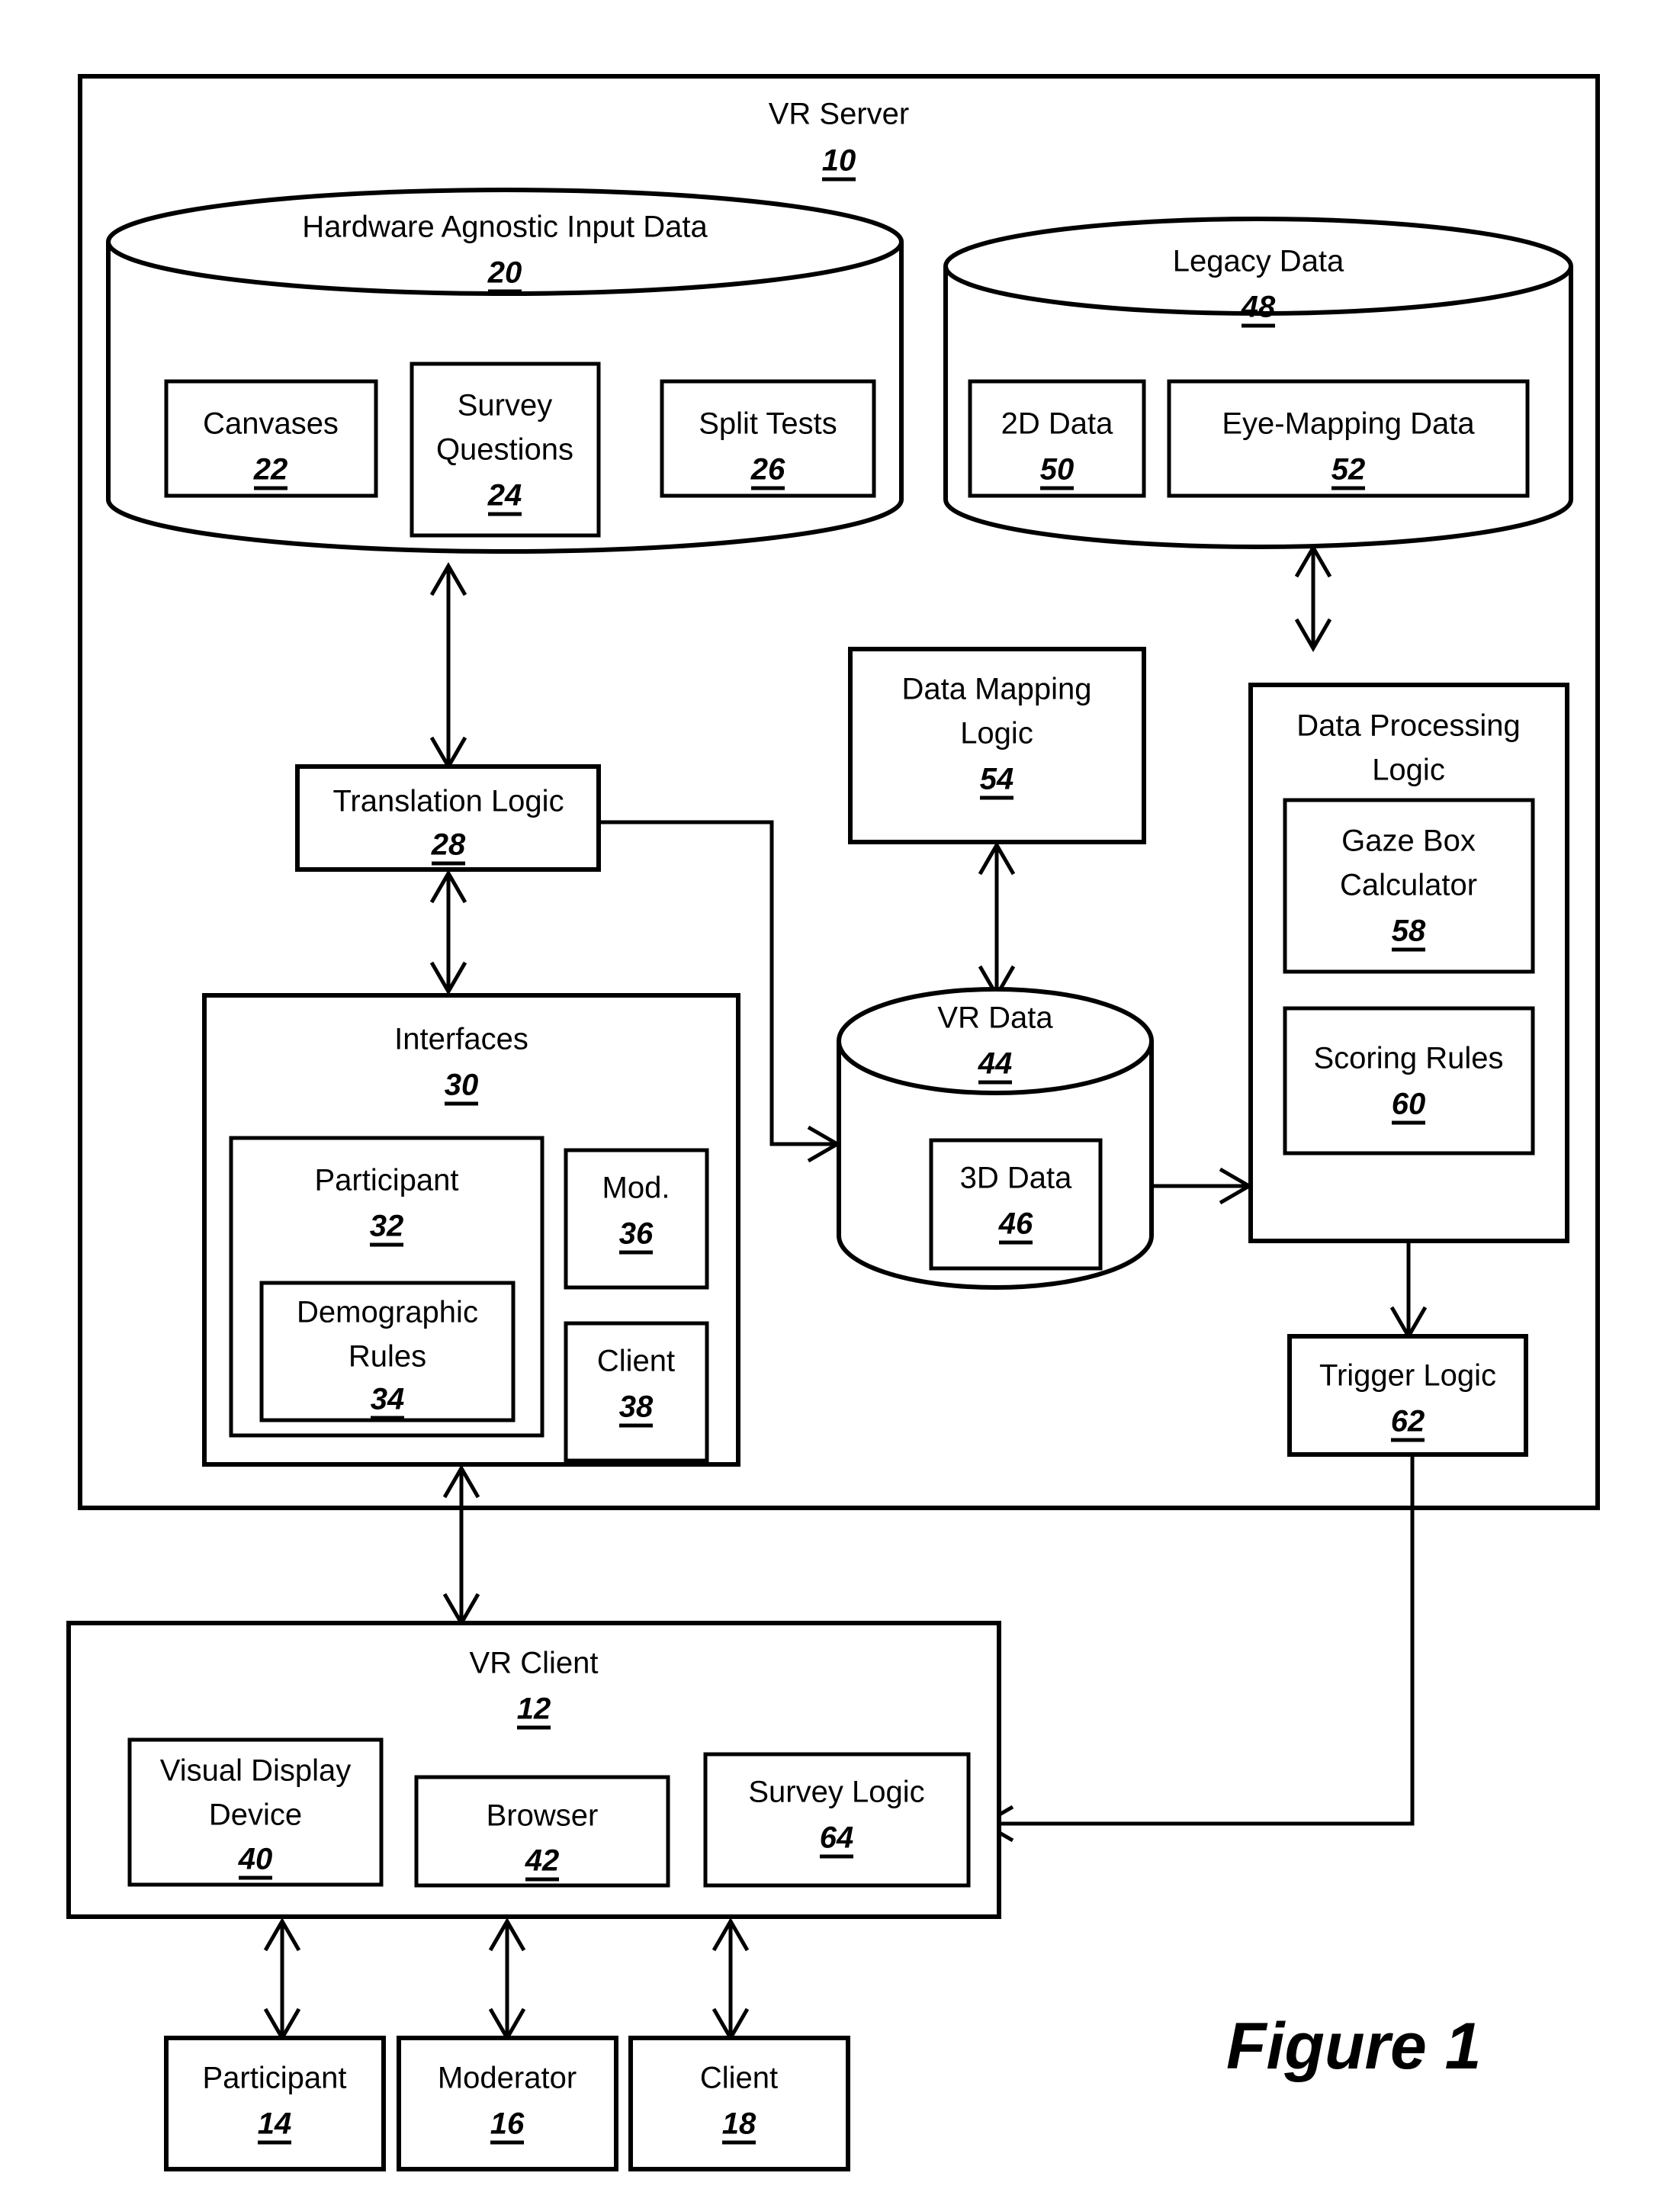 This screenshot has width=1680, height=2205. I want to click on vr-client-label: VR Client, so click(534, 1663).